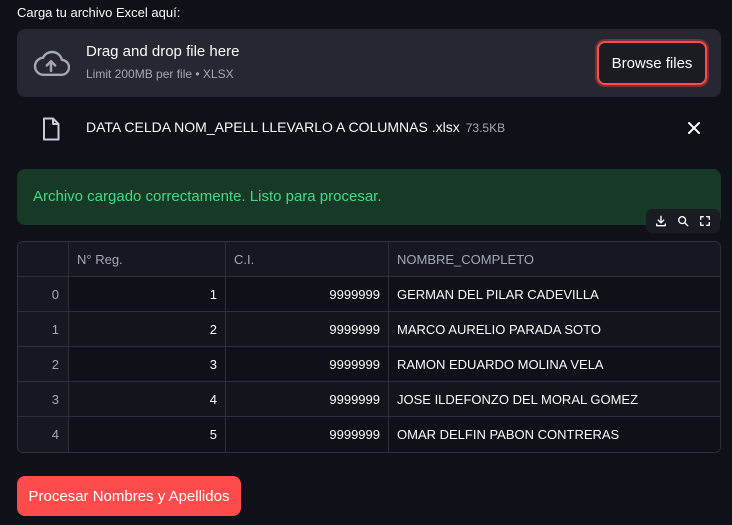 Image resolution: width=732 pixels, height=525 pixels. Describe the element at coordinates (51, 63) in the screenshot. I see `cloud-upload-icon` at that location.